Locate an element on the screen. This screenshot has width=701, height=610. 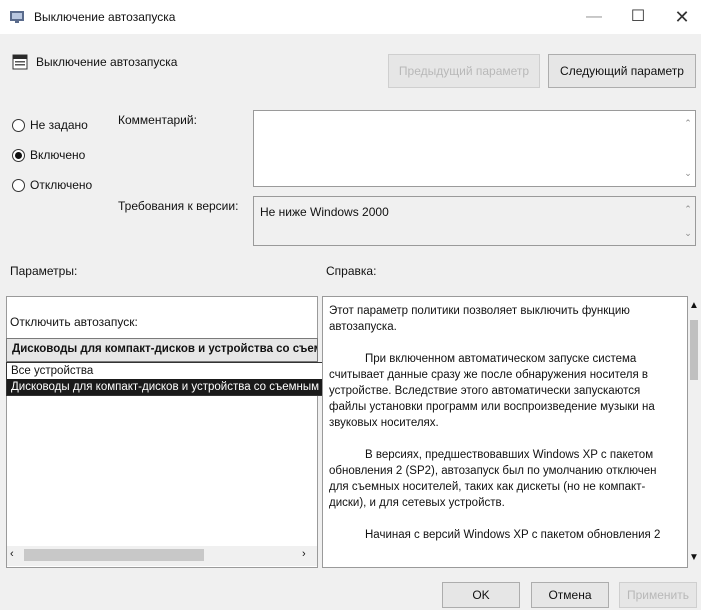
cancel-button: Отмена is located at coordinates (570, 595).